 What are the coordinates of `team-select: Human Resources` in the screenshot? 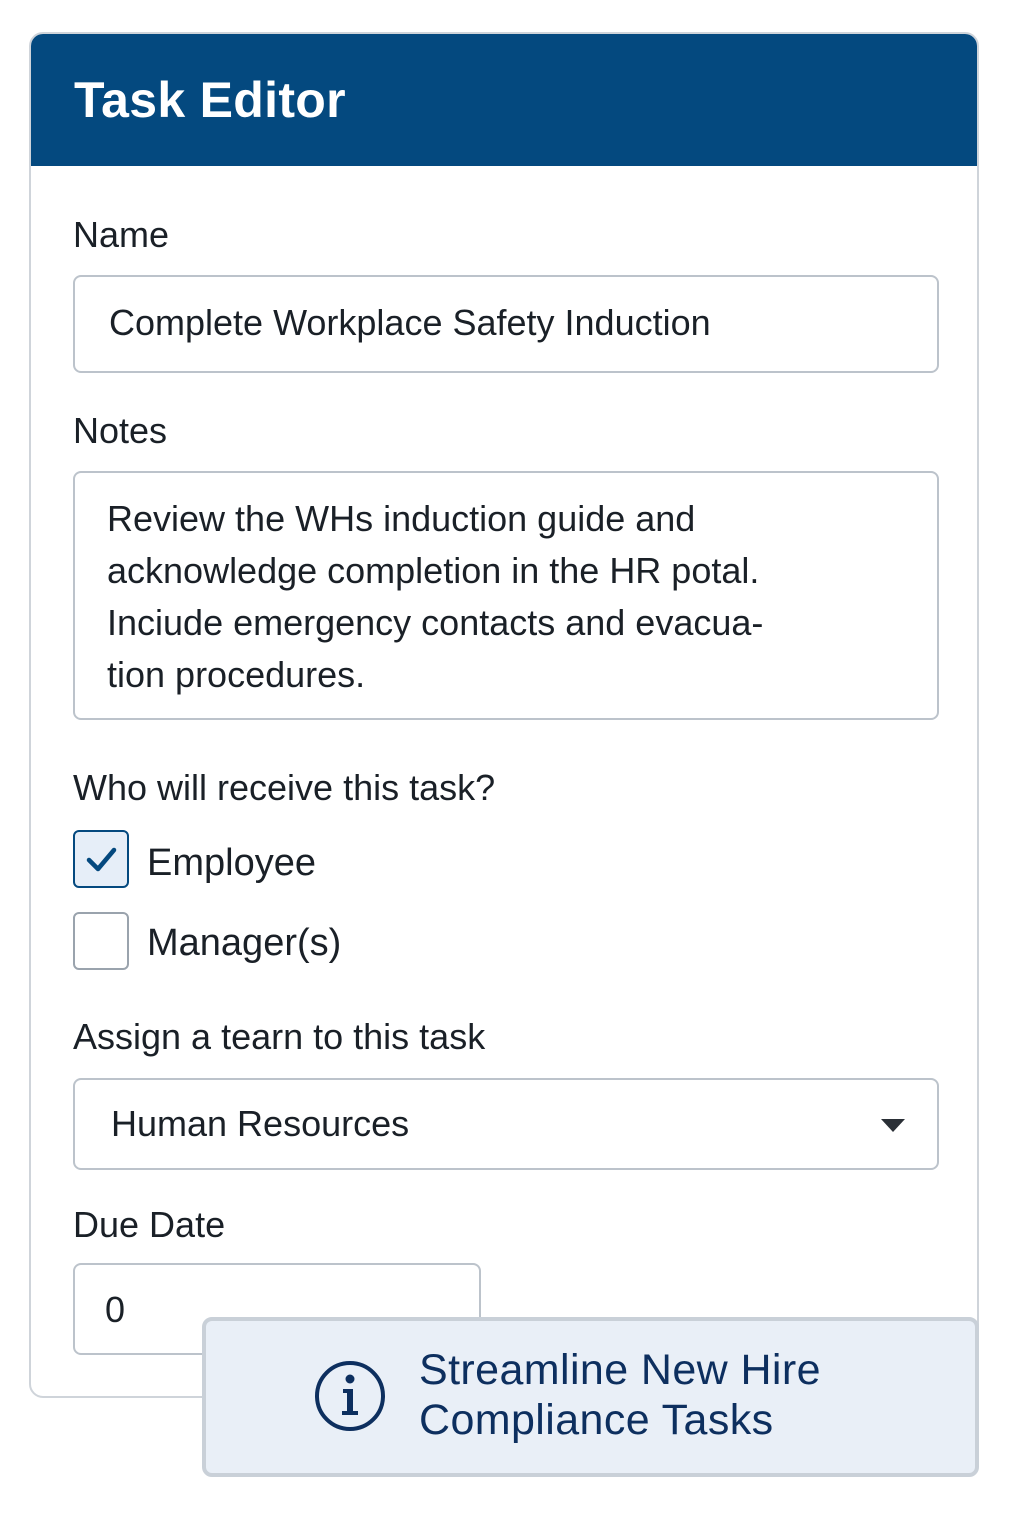 It's located at (506, 1124).